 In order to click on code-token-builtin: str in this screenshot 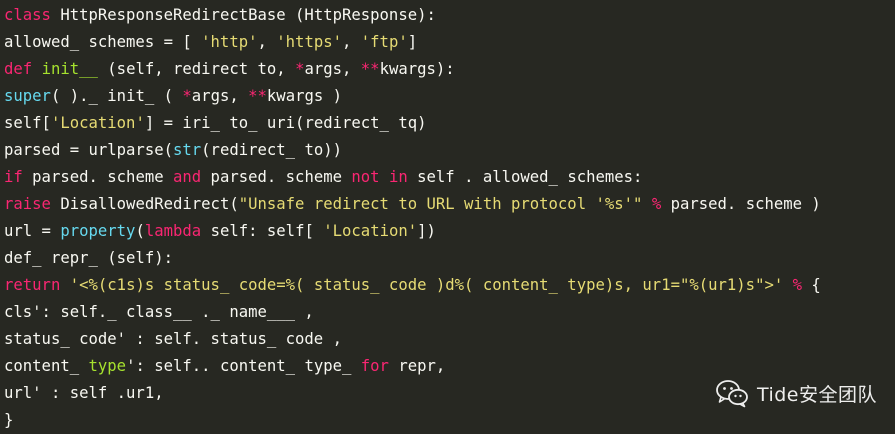, I will do `click(187, 150)`.